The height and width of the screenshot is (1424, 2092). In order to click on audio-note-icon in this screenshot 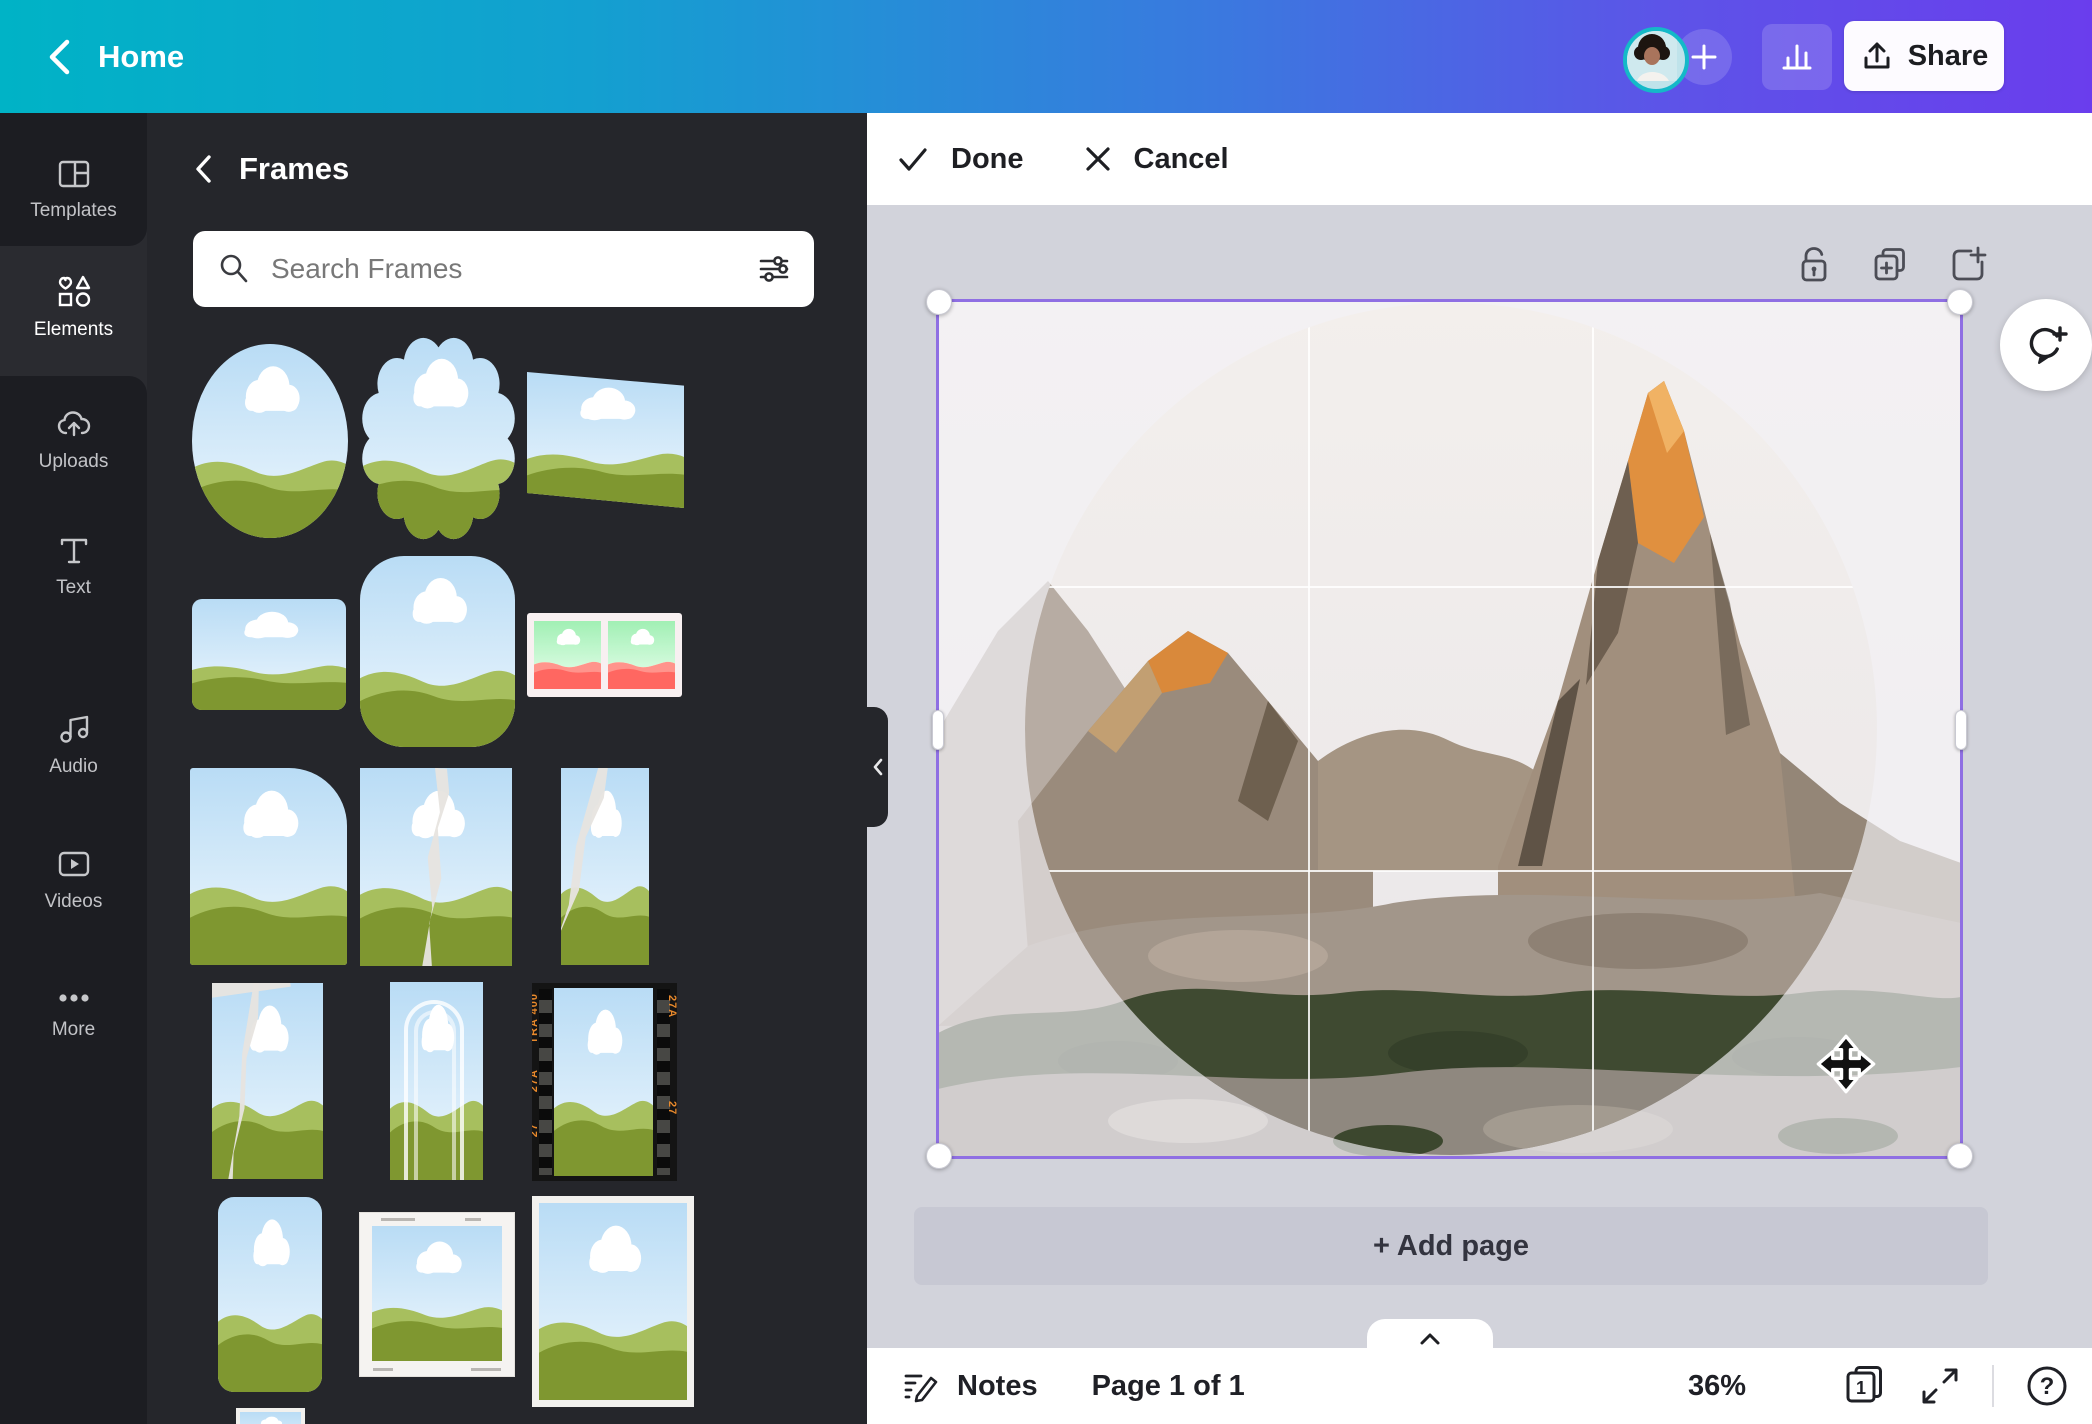, I will do `click(73, 729)`.